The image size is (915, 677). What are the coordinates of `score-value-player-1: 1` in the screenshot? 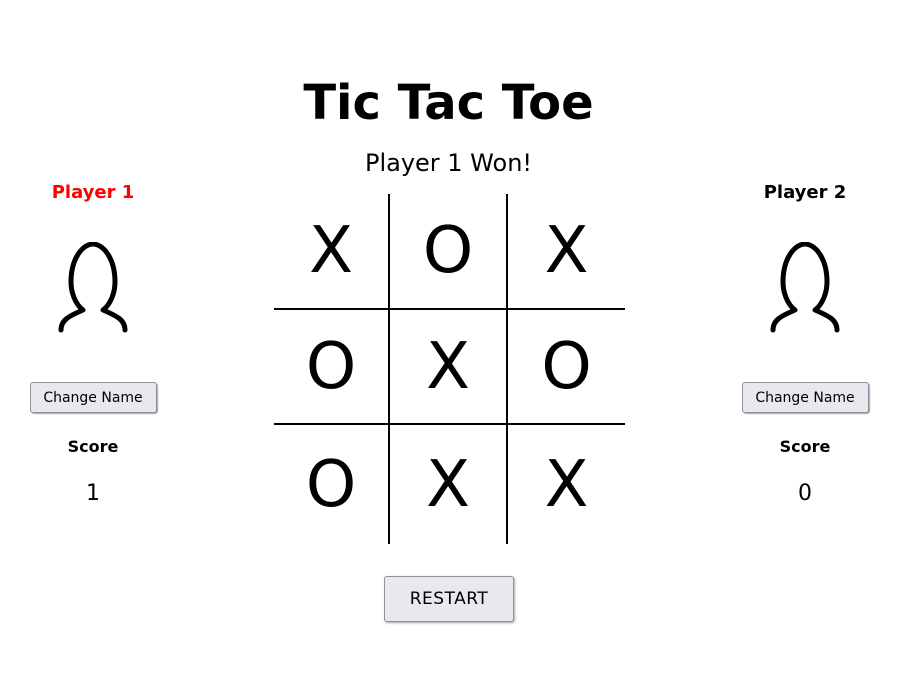 It's located at (93, 493).